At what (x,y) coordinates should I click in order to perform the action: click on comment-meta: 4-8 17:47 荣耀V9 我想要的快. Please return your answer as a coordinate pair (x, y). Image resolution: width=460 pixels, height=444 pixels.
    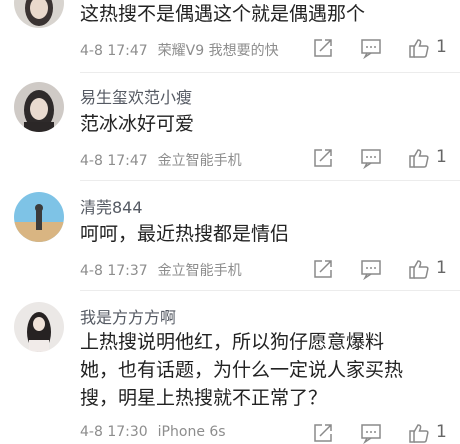
    Looking at the image, I should click on (179, 50).